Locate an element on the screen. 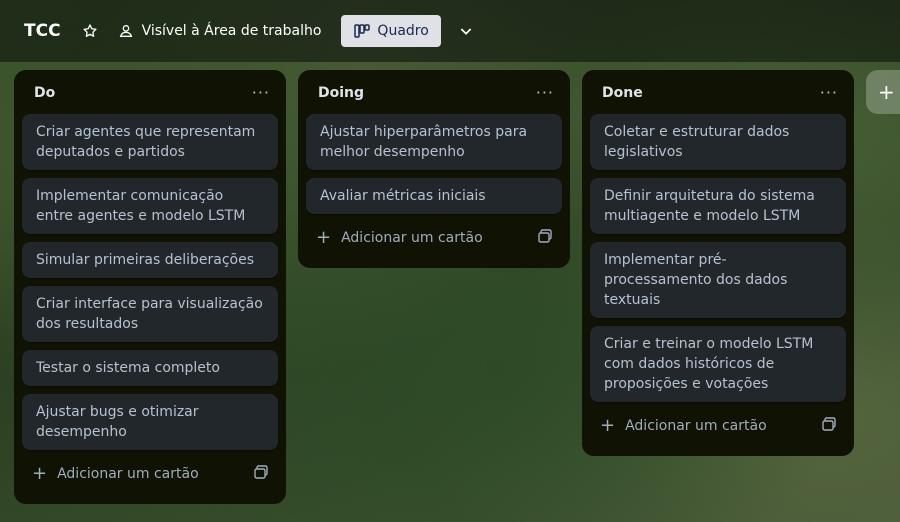 This screenshot has width=900, height=522. visibility-button: Visível à Área de trabalho is located at coordinates (219, 31).